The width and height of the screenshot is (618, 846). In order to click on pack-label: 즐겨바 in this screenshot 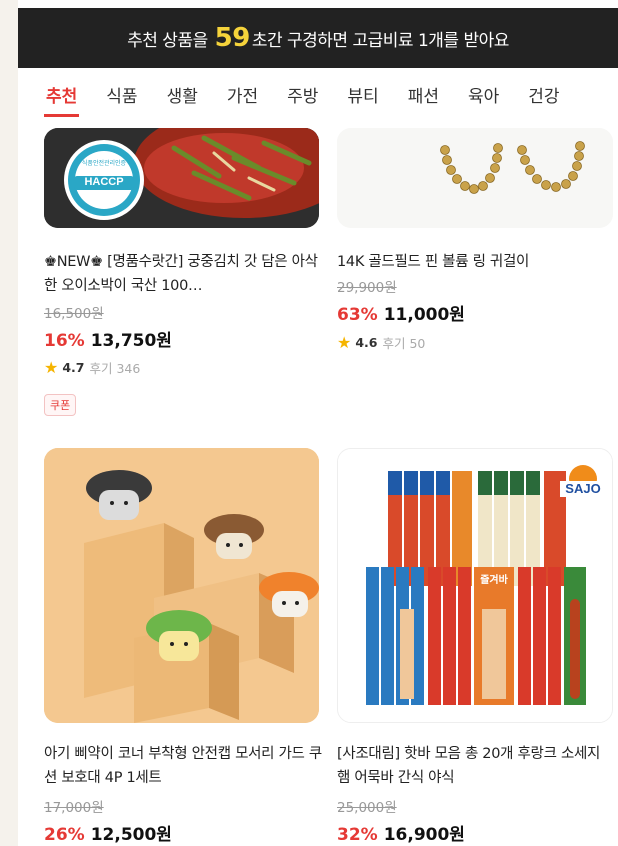, I will do `click(494, 580)`.